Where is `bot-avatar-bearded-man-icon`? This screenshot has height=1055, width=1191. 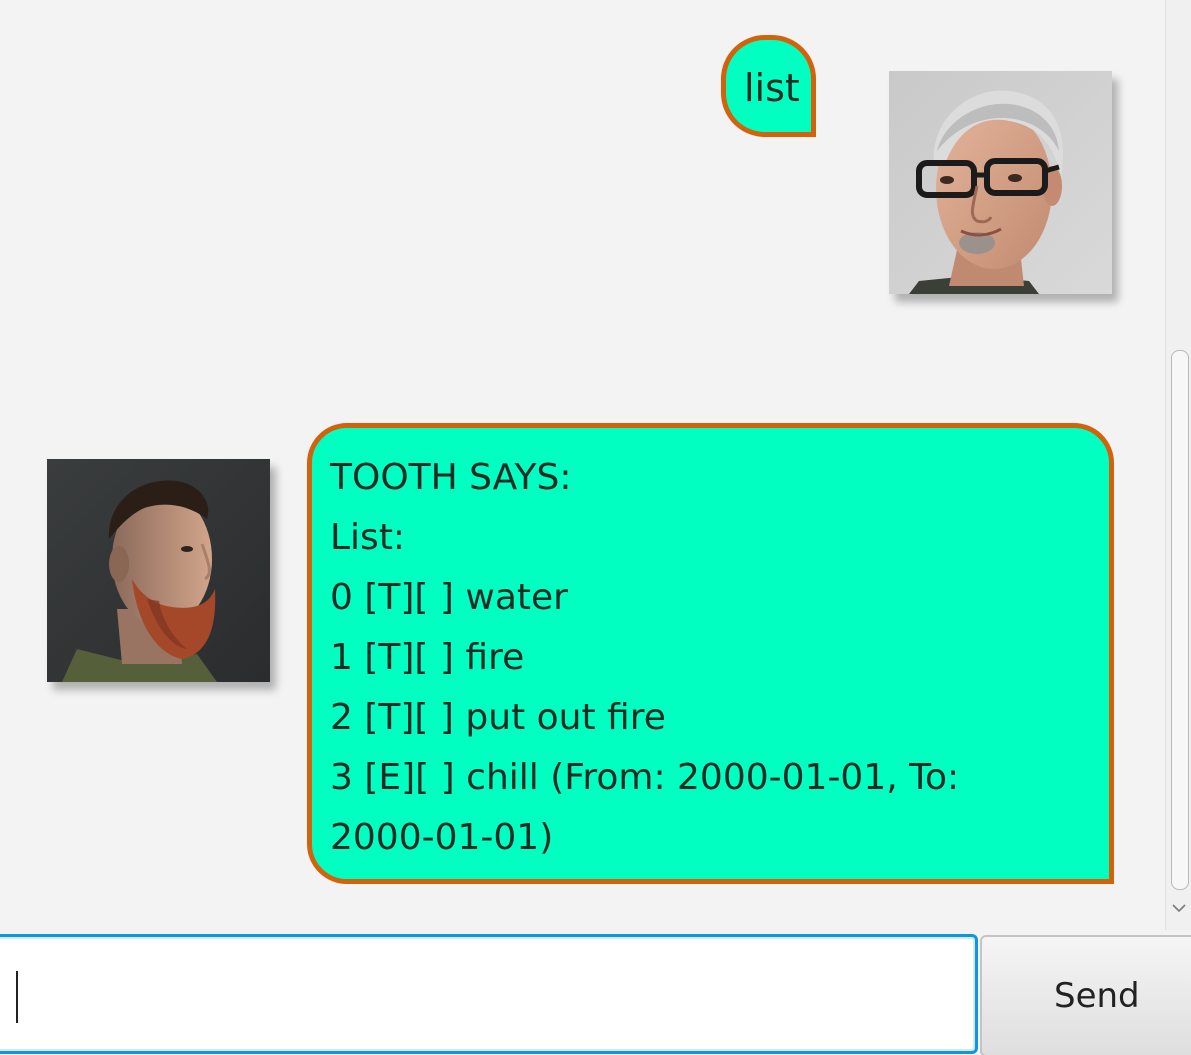
bot-avatar-bearded-man-icon is located at coordinates (158, 570).